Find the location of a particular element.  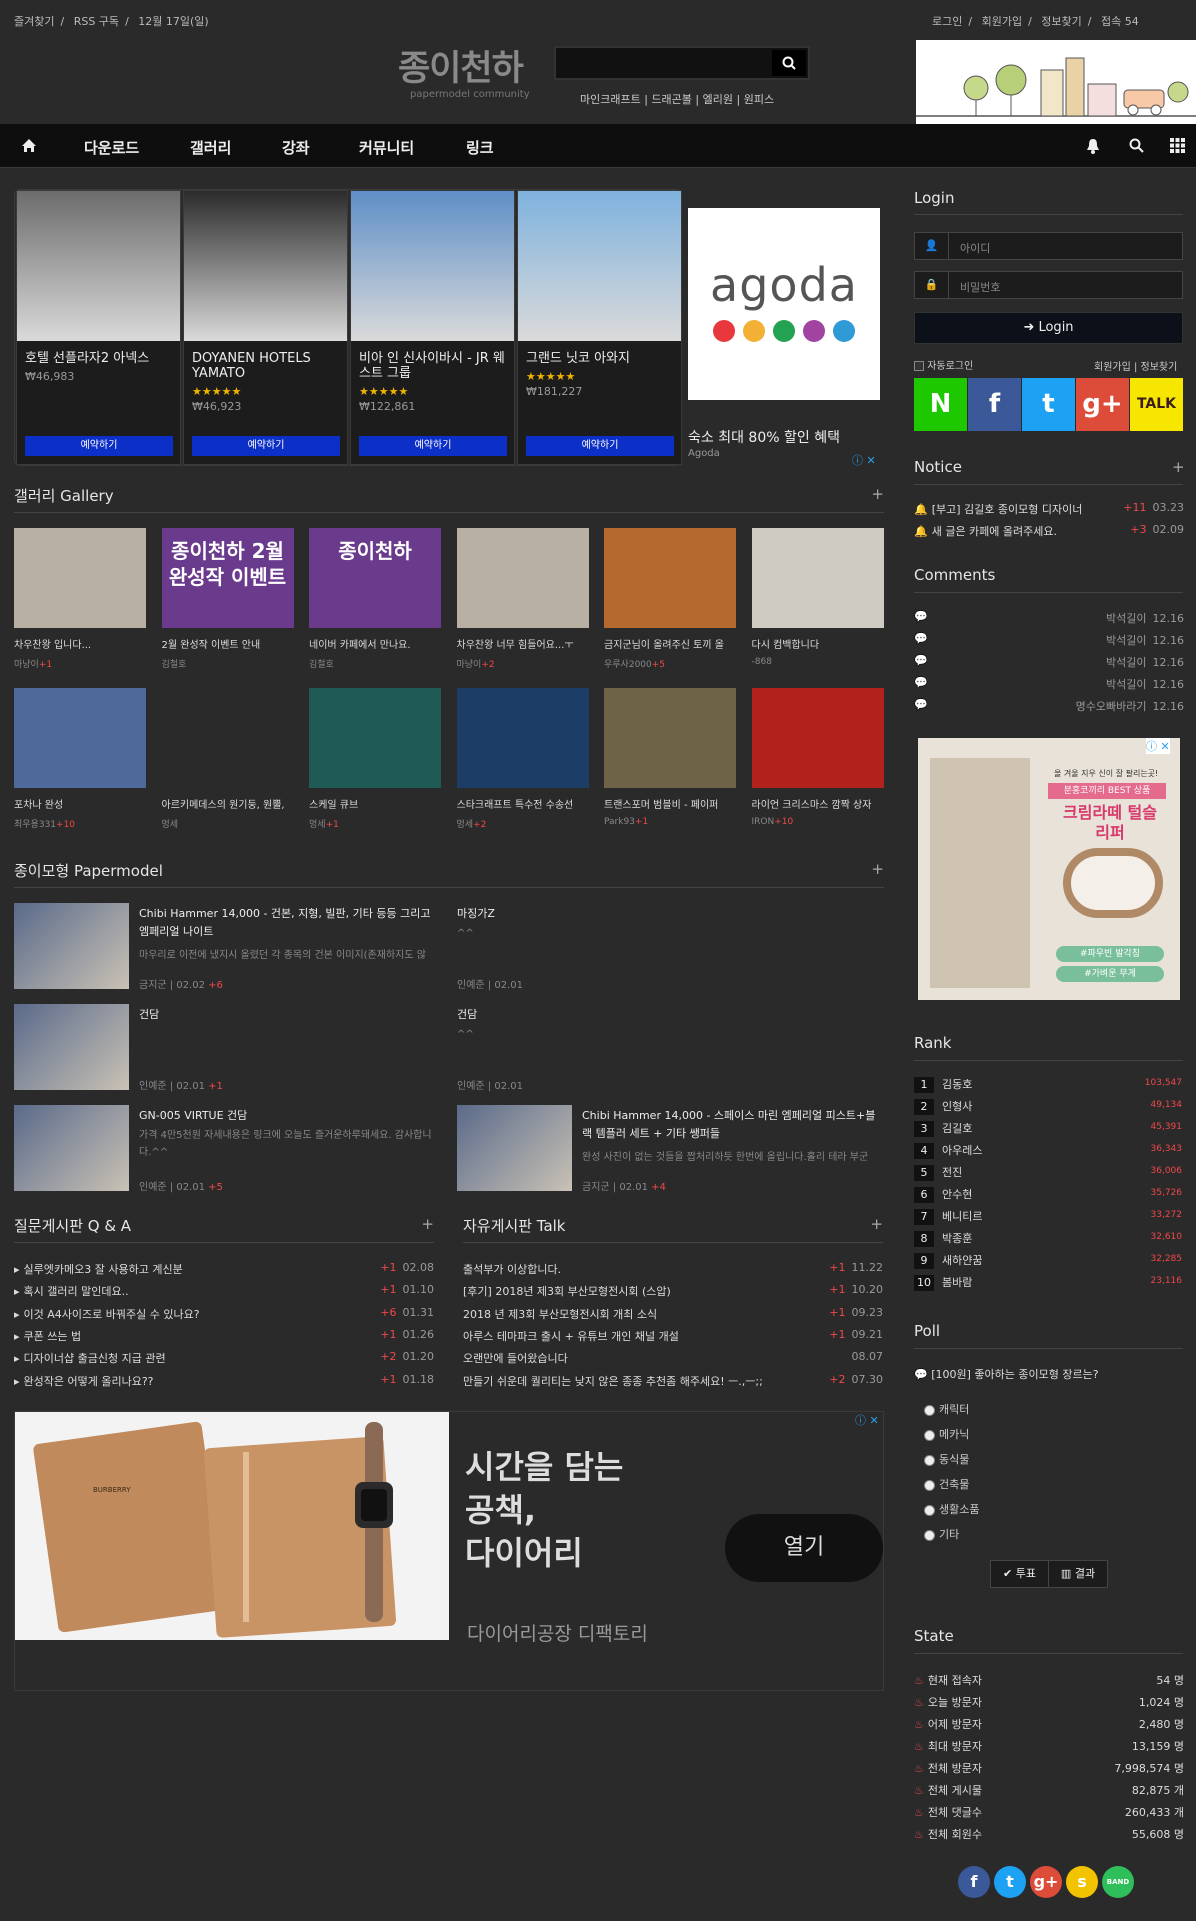

quick-link-onepiece: 원피스 is located at coordinates (759, 99).